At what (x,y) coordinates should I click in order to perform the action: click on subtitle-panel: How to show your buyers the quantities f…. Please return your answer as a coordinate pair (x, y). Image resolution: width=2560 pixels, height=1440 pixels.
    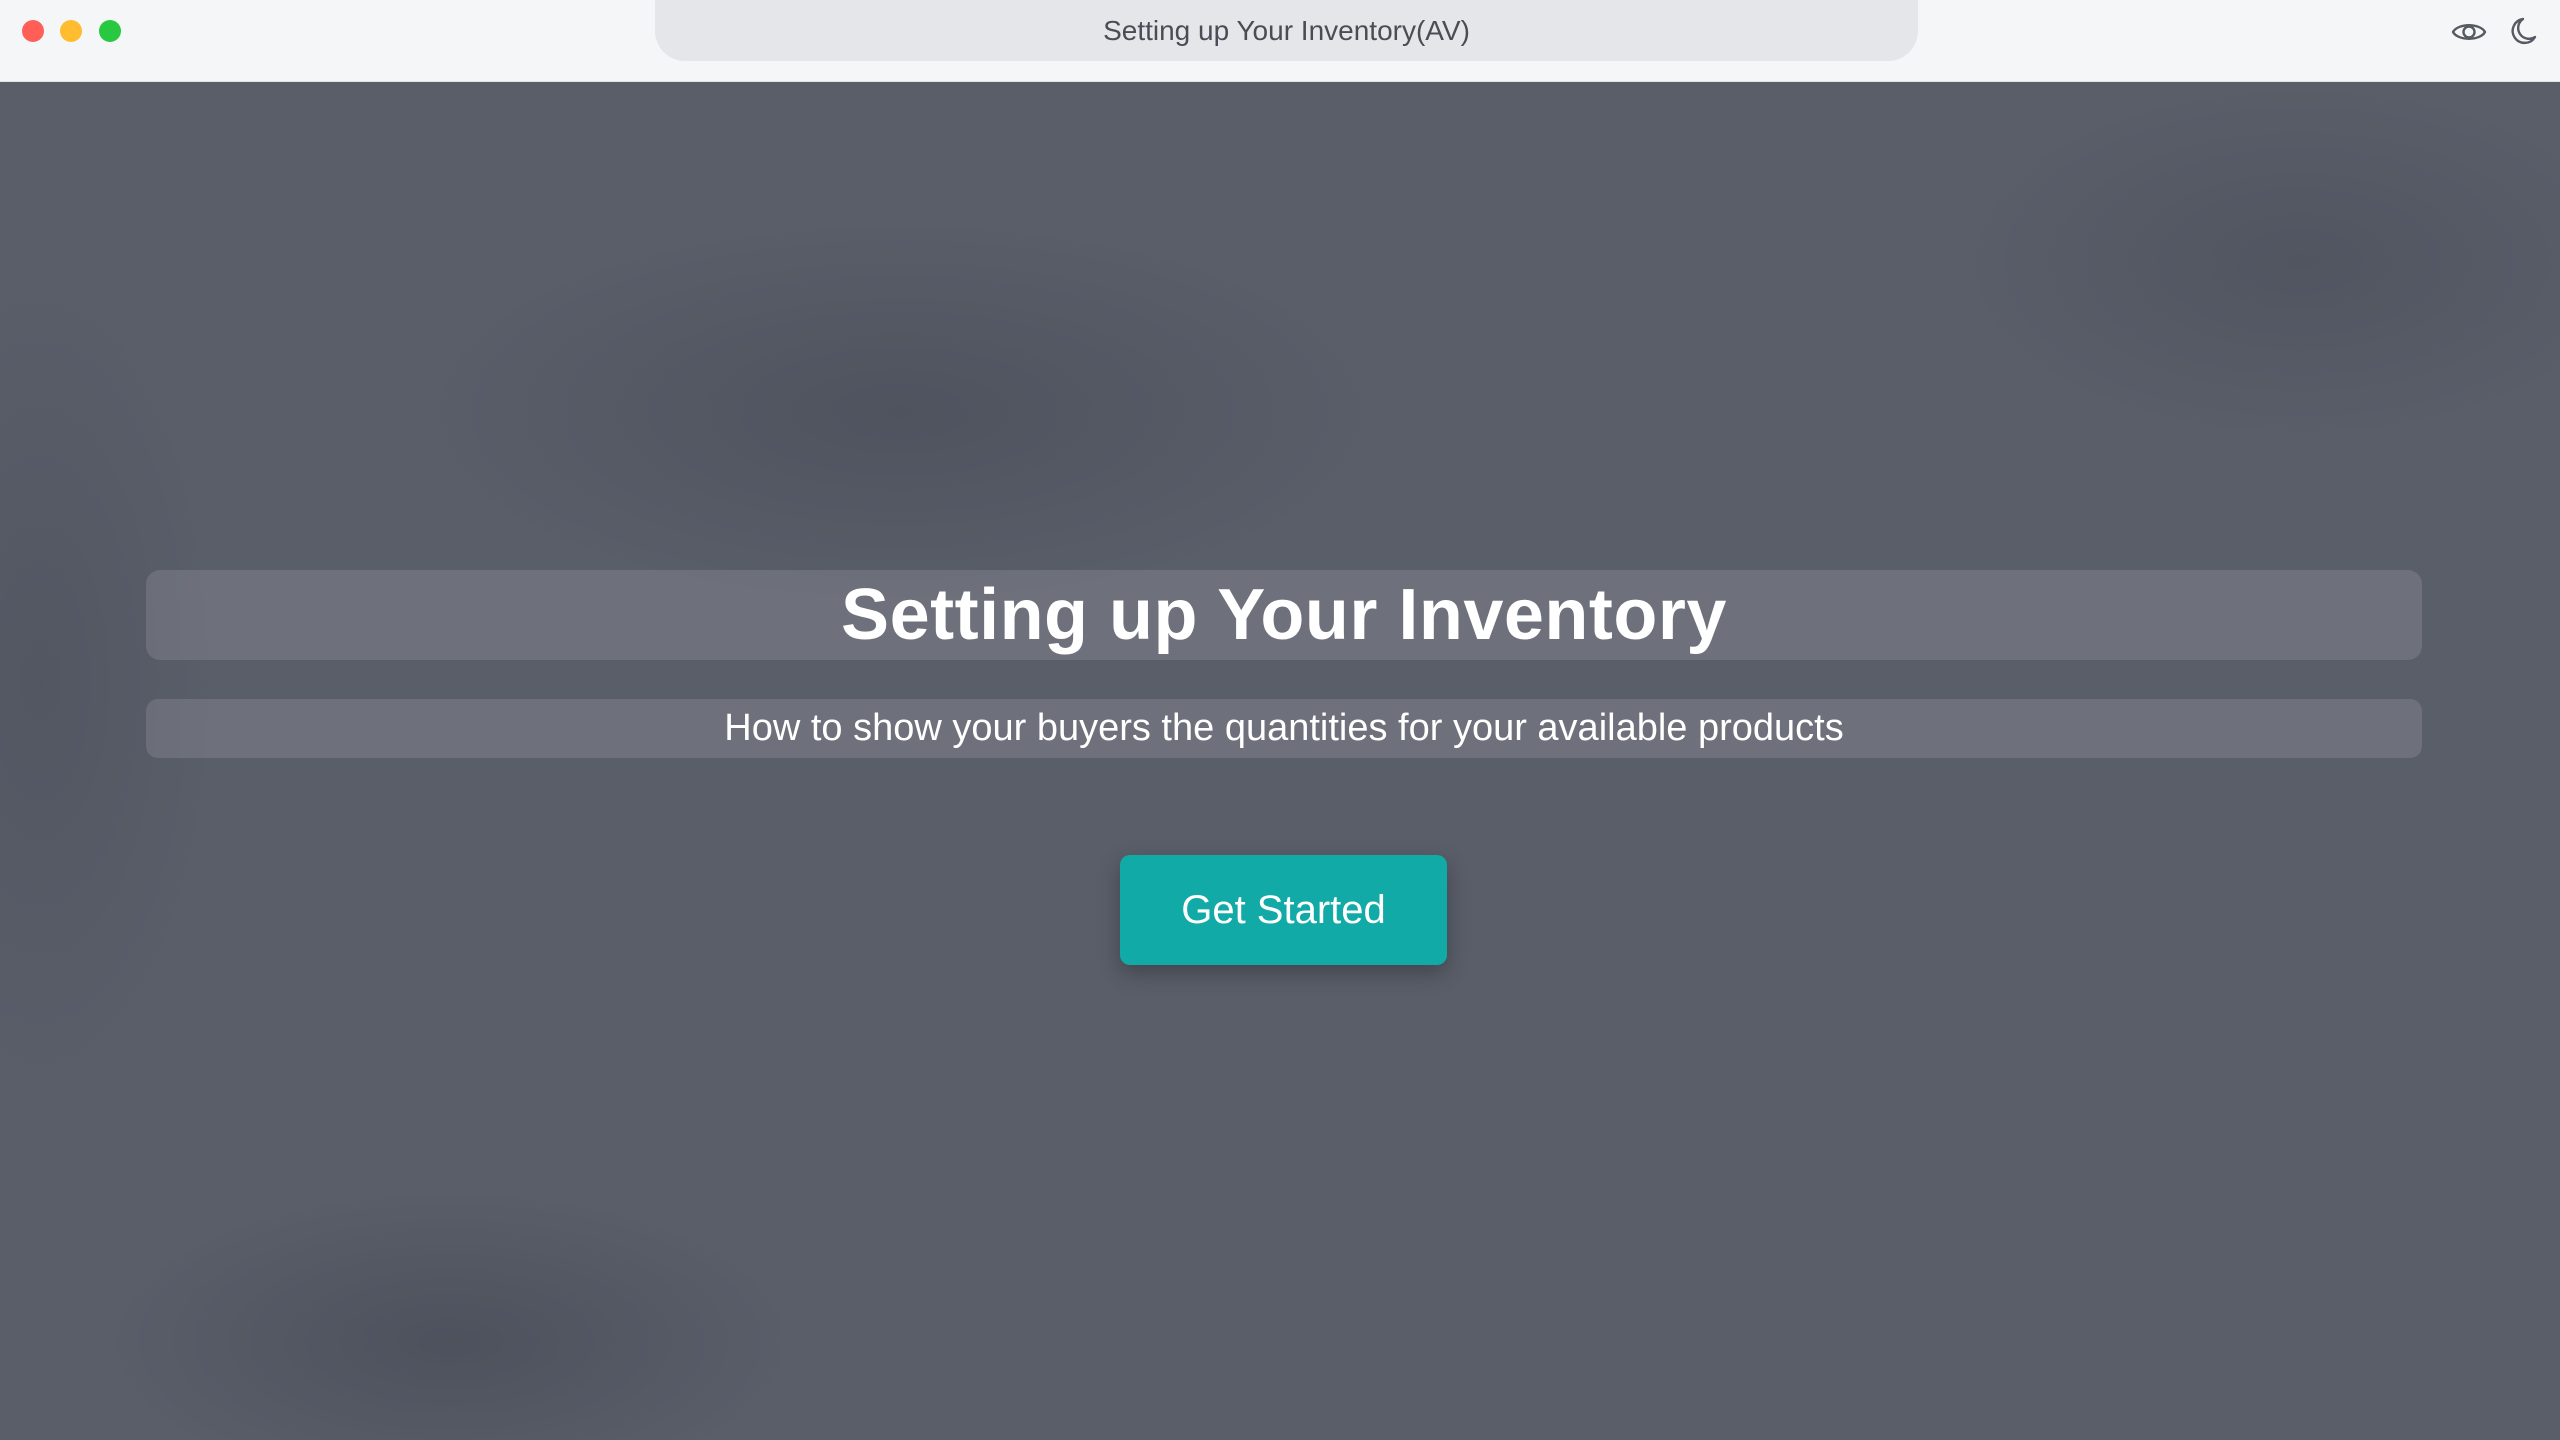
    Looking at the image, I should click on (1284, 728).